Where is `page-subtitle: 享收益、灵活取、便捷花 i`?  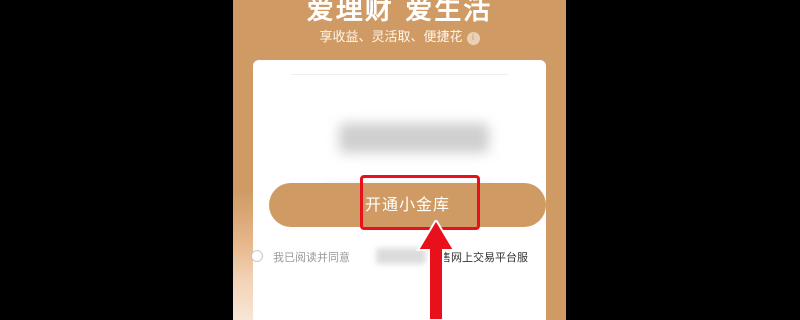 page-subtitle: 享收益、灵活取、便捷花 i is located at coordinates (399, 35).